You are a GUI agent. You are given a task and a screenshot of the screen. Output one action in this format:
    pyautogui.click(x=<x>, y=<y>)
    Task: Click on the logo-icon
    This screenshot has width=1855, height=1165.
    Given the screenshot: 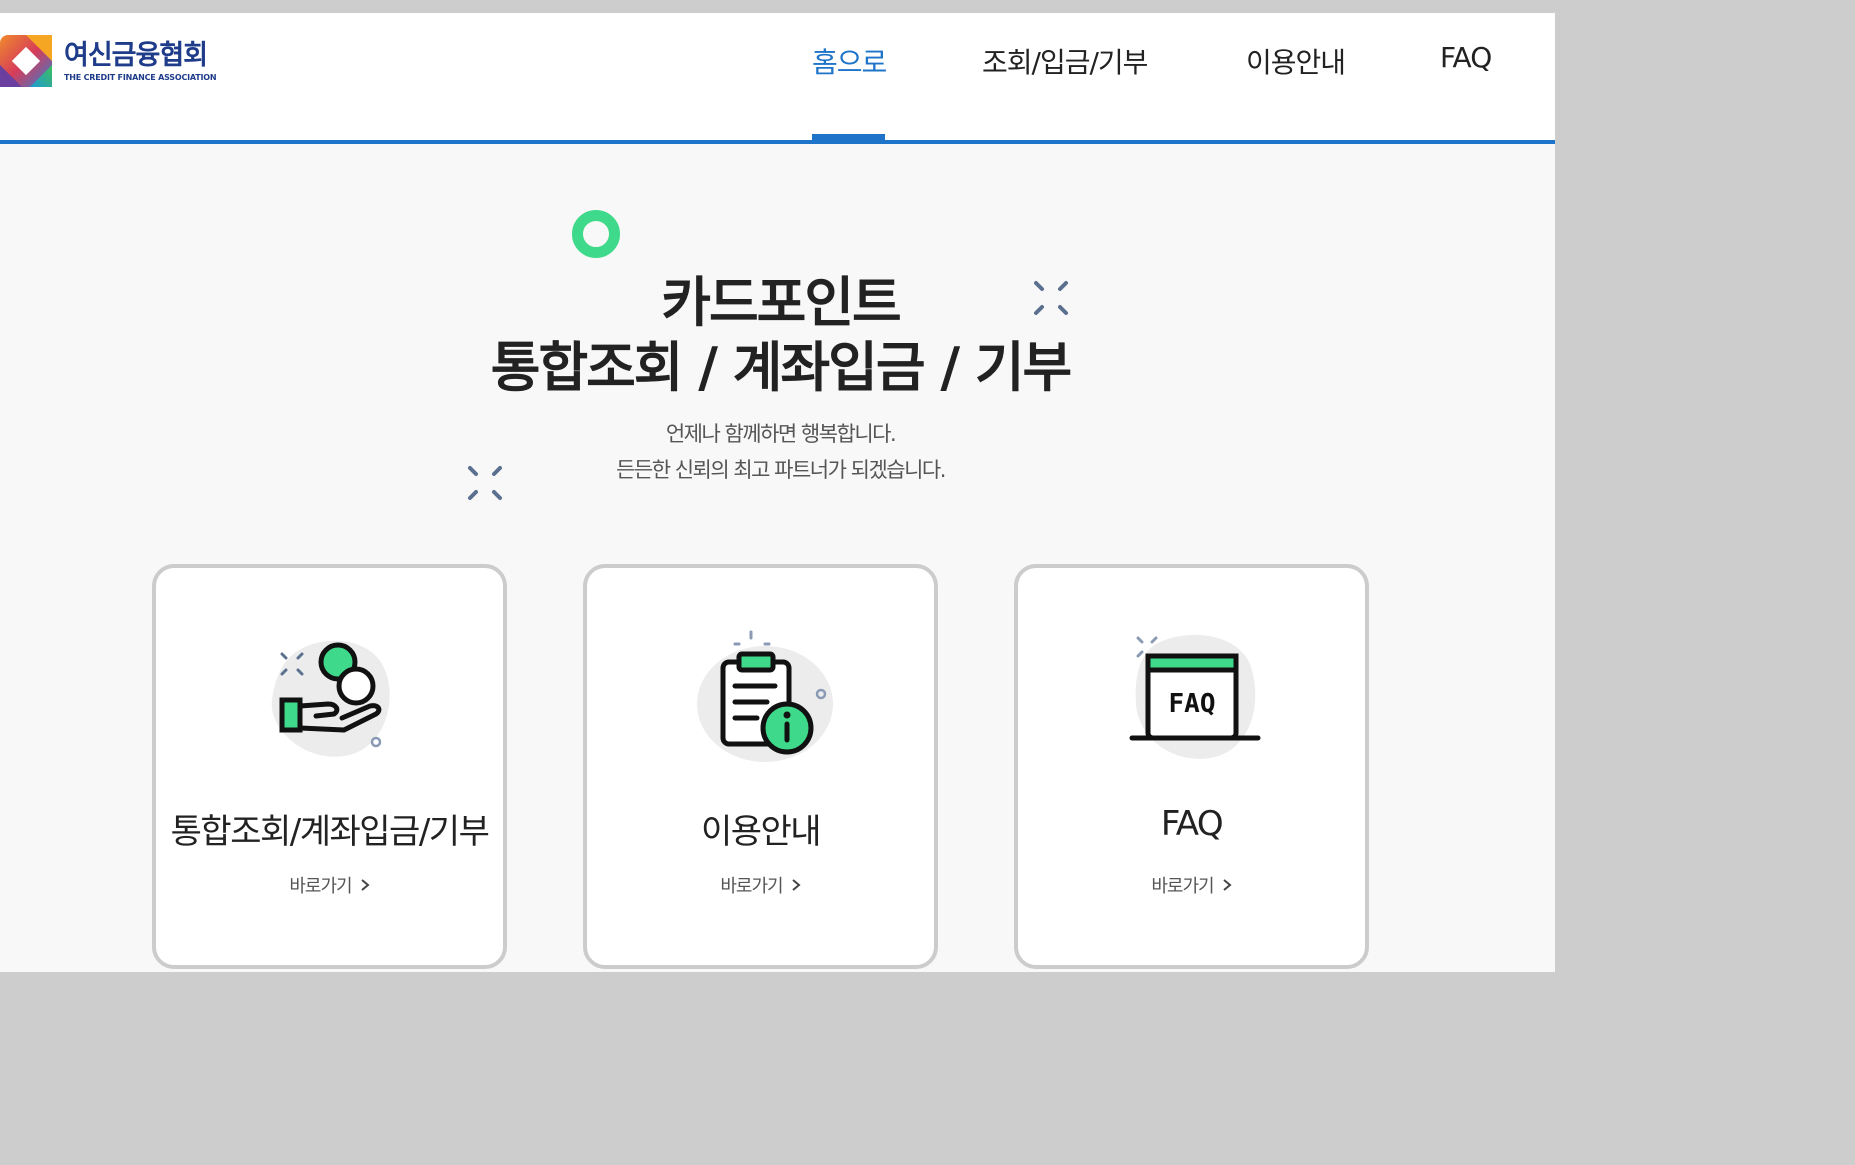 What is the action you would take?
    pyautogui.click(x=26, y=61)
    